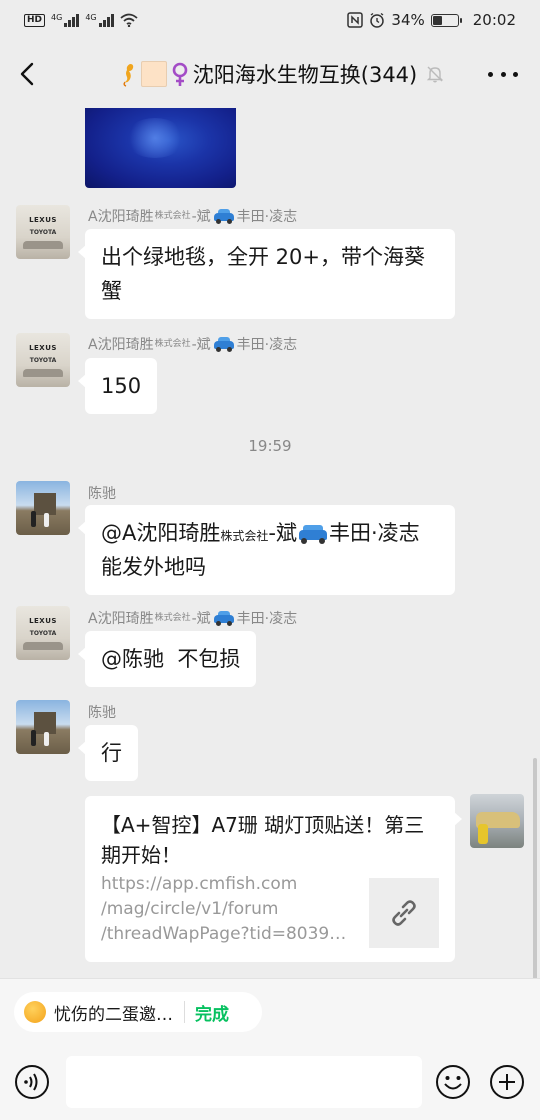  Describe the element at coordinates (99, 20) in the screenshot. I see `signal-icon-2: 4G` at that location.